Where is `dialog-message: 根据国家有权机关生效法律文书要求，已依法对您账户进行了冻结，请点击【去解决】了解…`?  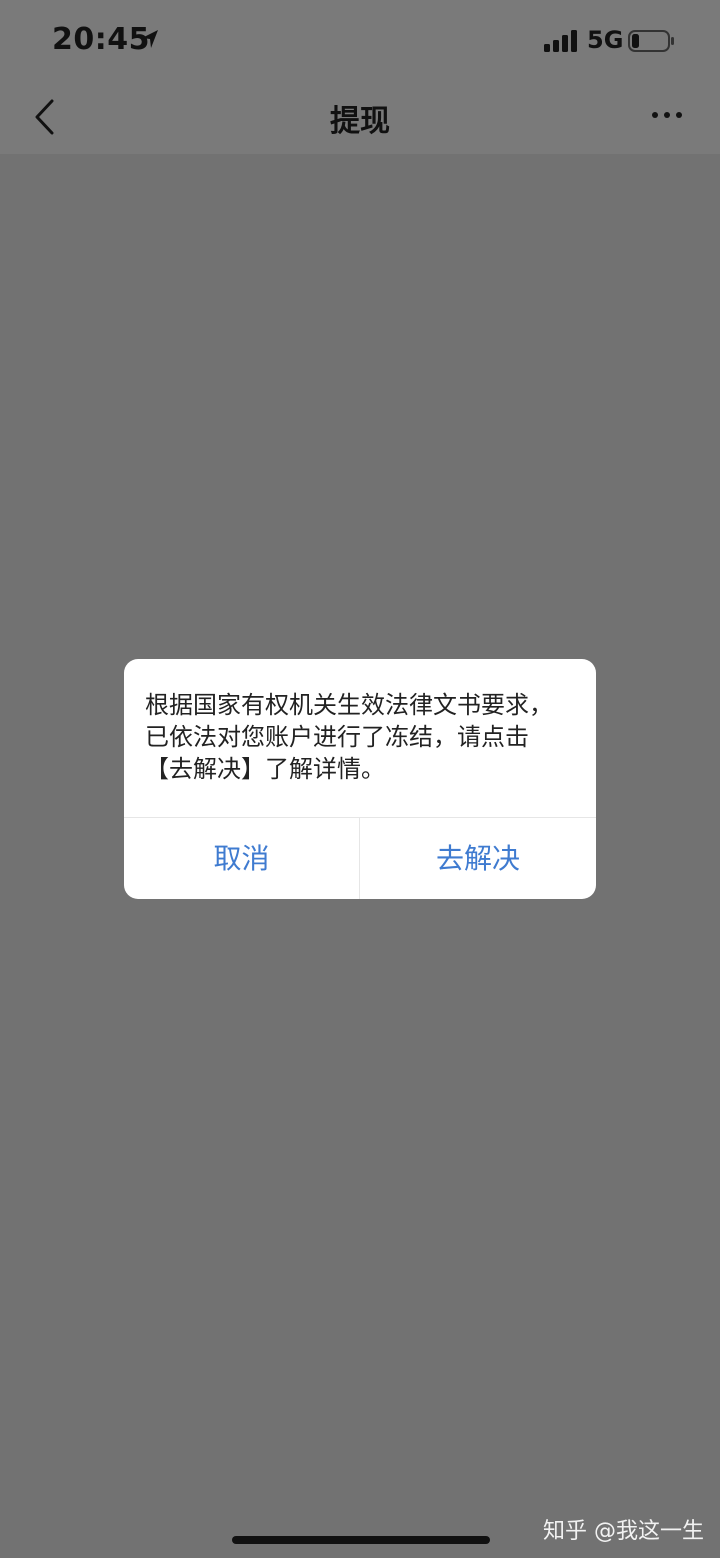 dialog-message: 根据国家有权机关生效法律文书要求，已依法对您账户进行了冻结，请点击【去解决】了解… is located at coordinates (349, 737).